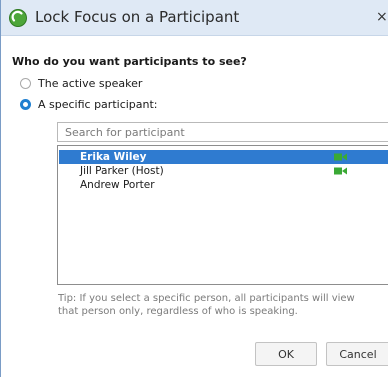 This screenshot has height=377, width=388. What do you see at coordinates (122, 171) in the screenshot?
I see `participant-name: Jill Parker (Host)` at bounding box center [122, 171].